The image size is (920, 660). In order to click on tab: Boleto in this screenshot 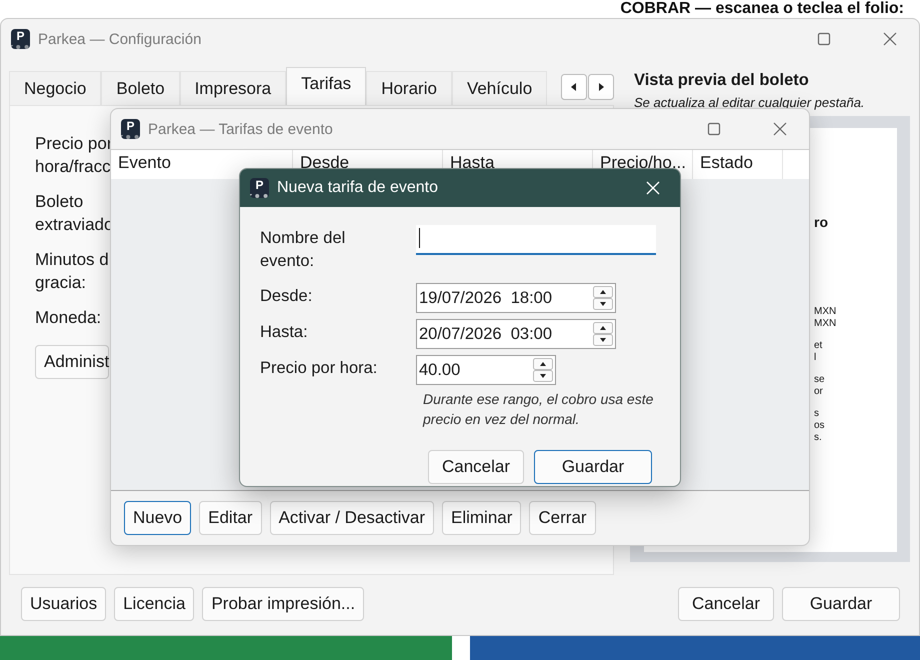, I will do `click(140, 88)`.